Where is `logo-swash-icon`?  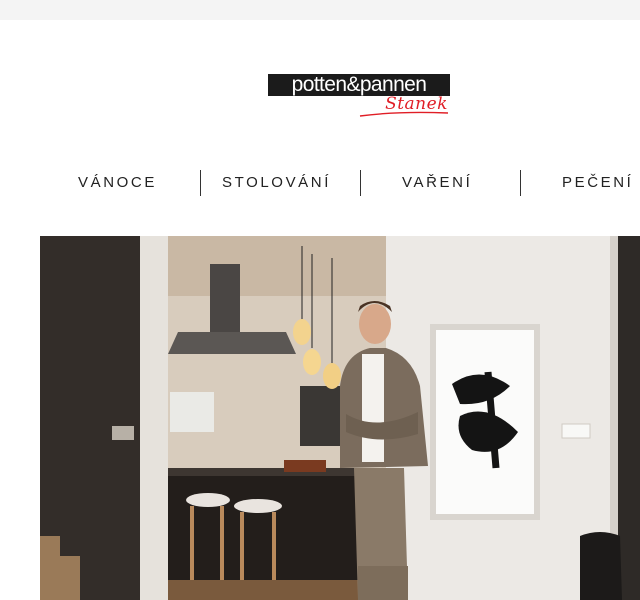 logo-swash-icon is located at coordinates (404, 114).